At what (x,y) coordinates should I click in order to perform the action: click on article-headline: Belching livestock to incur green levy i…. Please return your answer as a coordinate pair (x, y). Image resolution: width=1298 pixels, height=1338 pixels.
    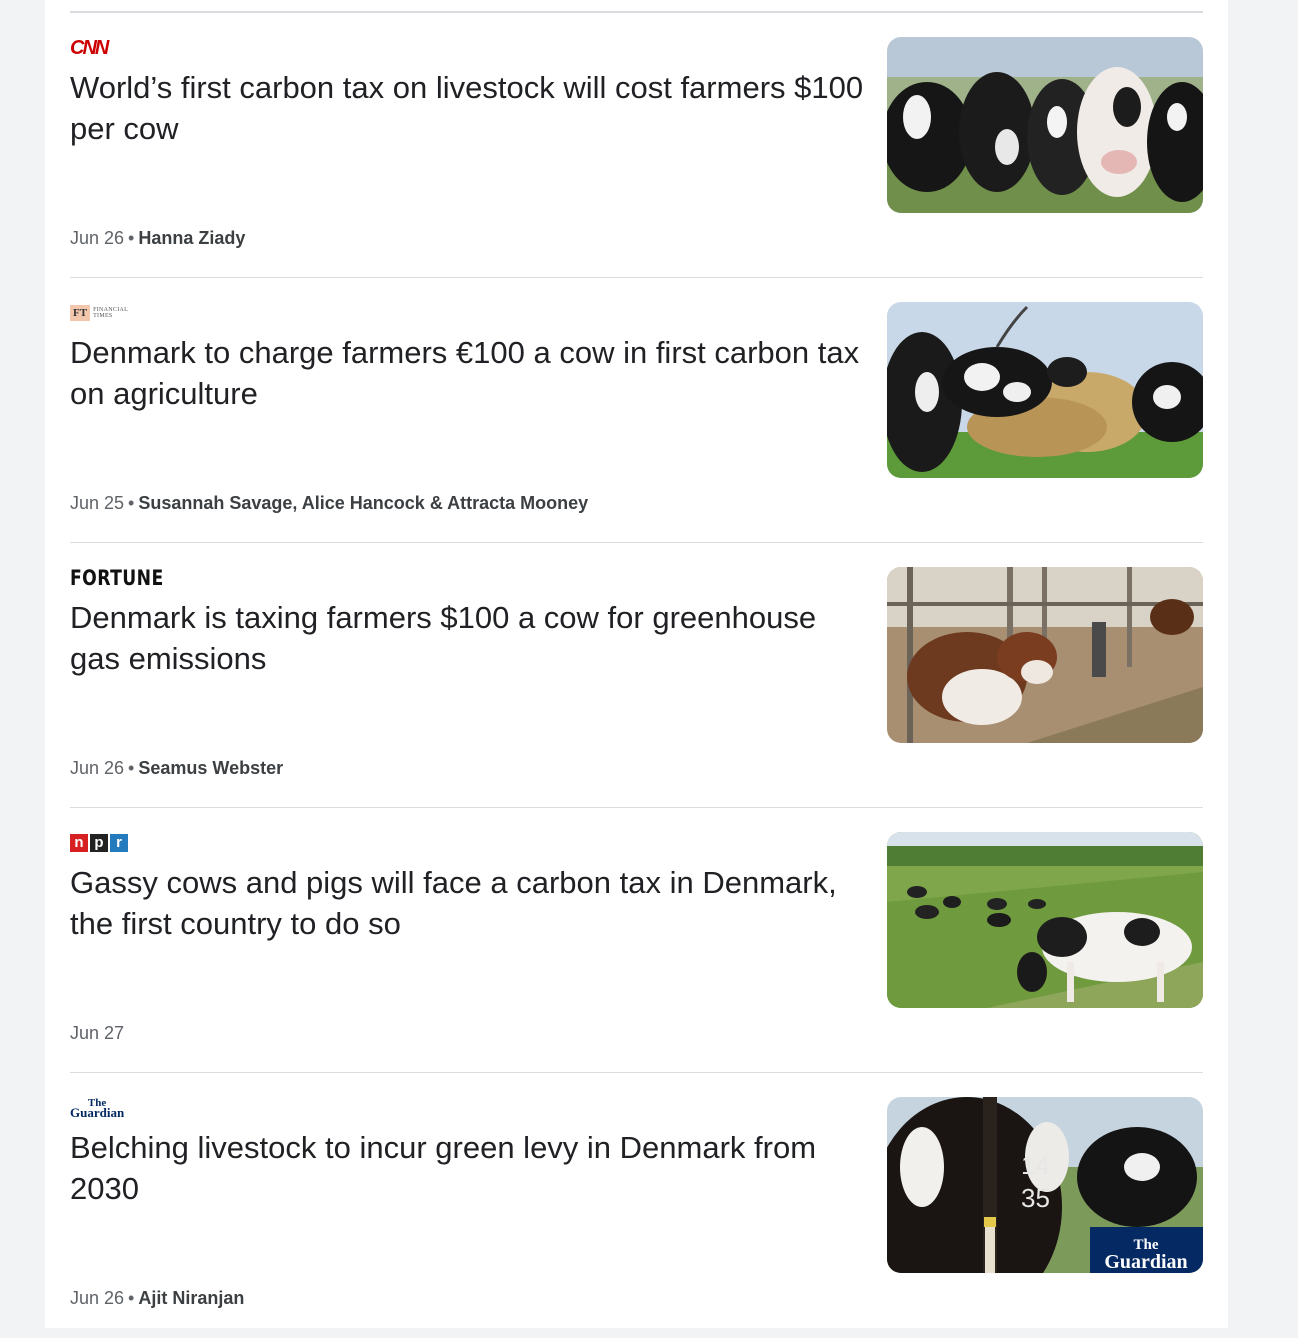
    Looking at the image, I should click on (467, 1168).